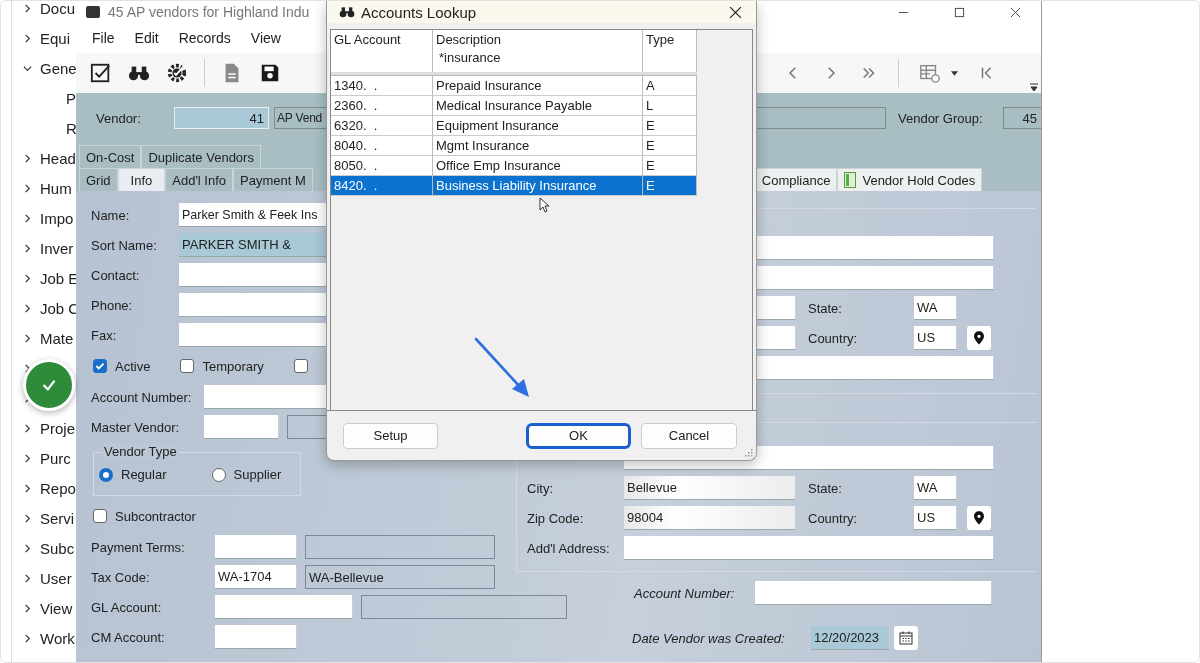 The image size is (1200, 663). What do you see at coordinates (110, 156) in the screenshot?
I see `tab: On-Cost` at bounding box center [110, 156].